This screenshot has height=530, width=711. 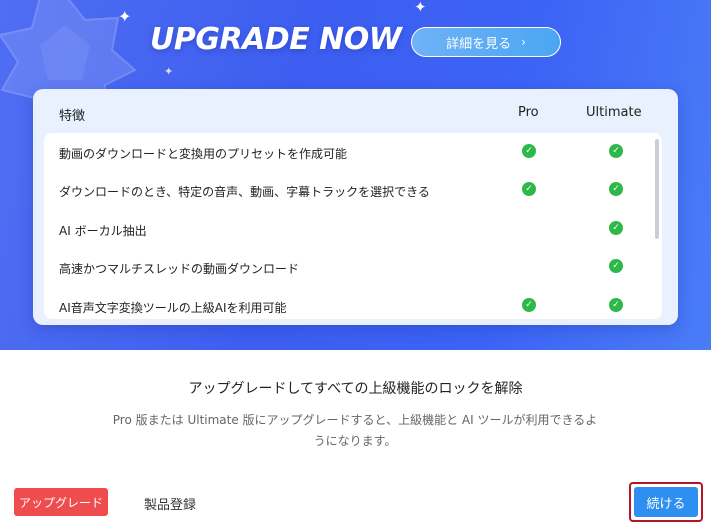 What do you see at coordinates (349, 229) in the screenshot?
I see `table-row: AI ボーカル抽出 ✓` at bounding box center [349, 229].